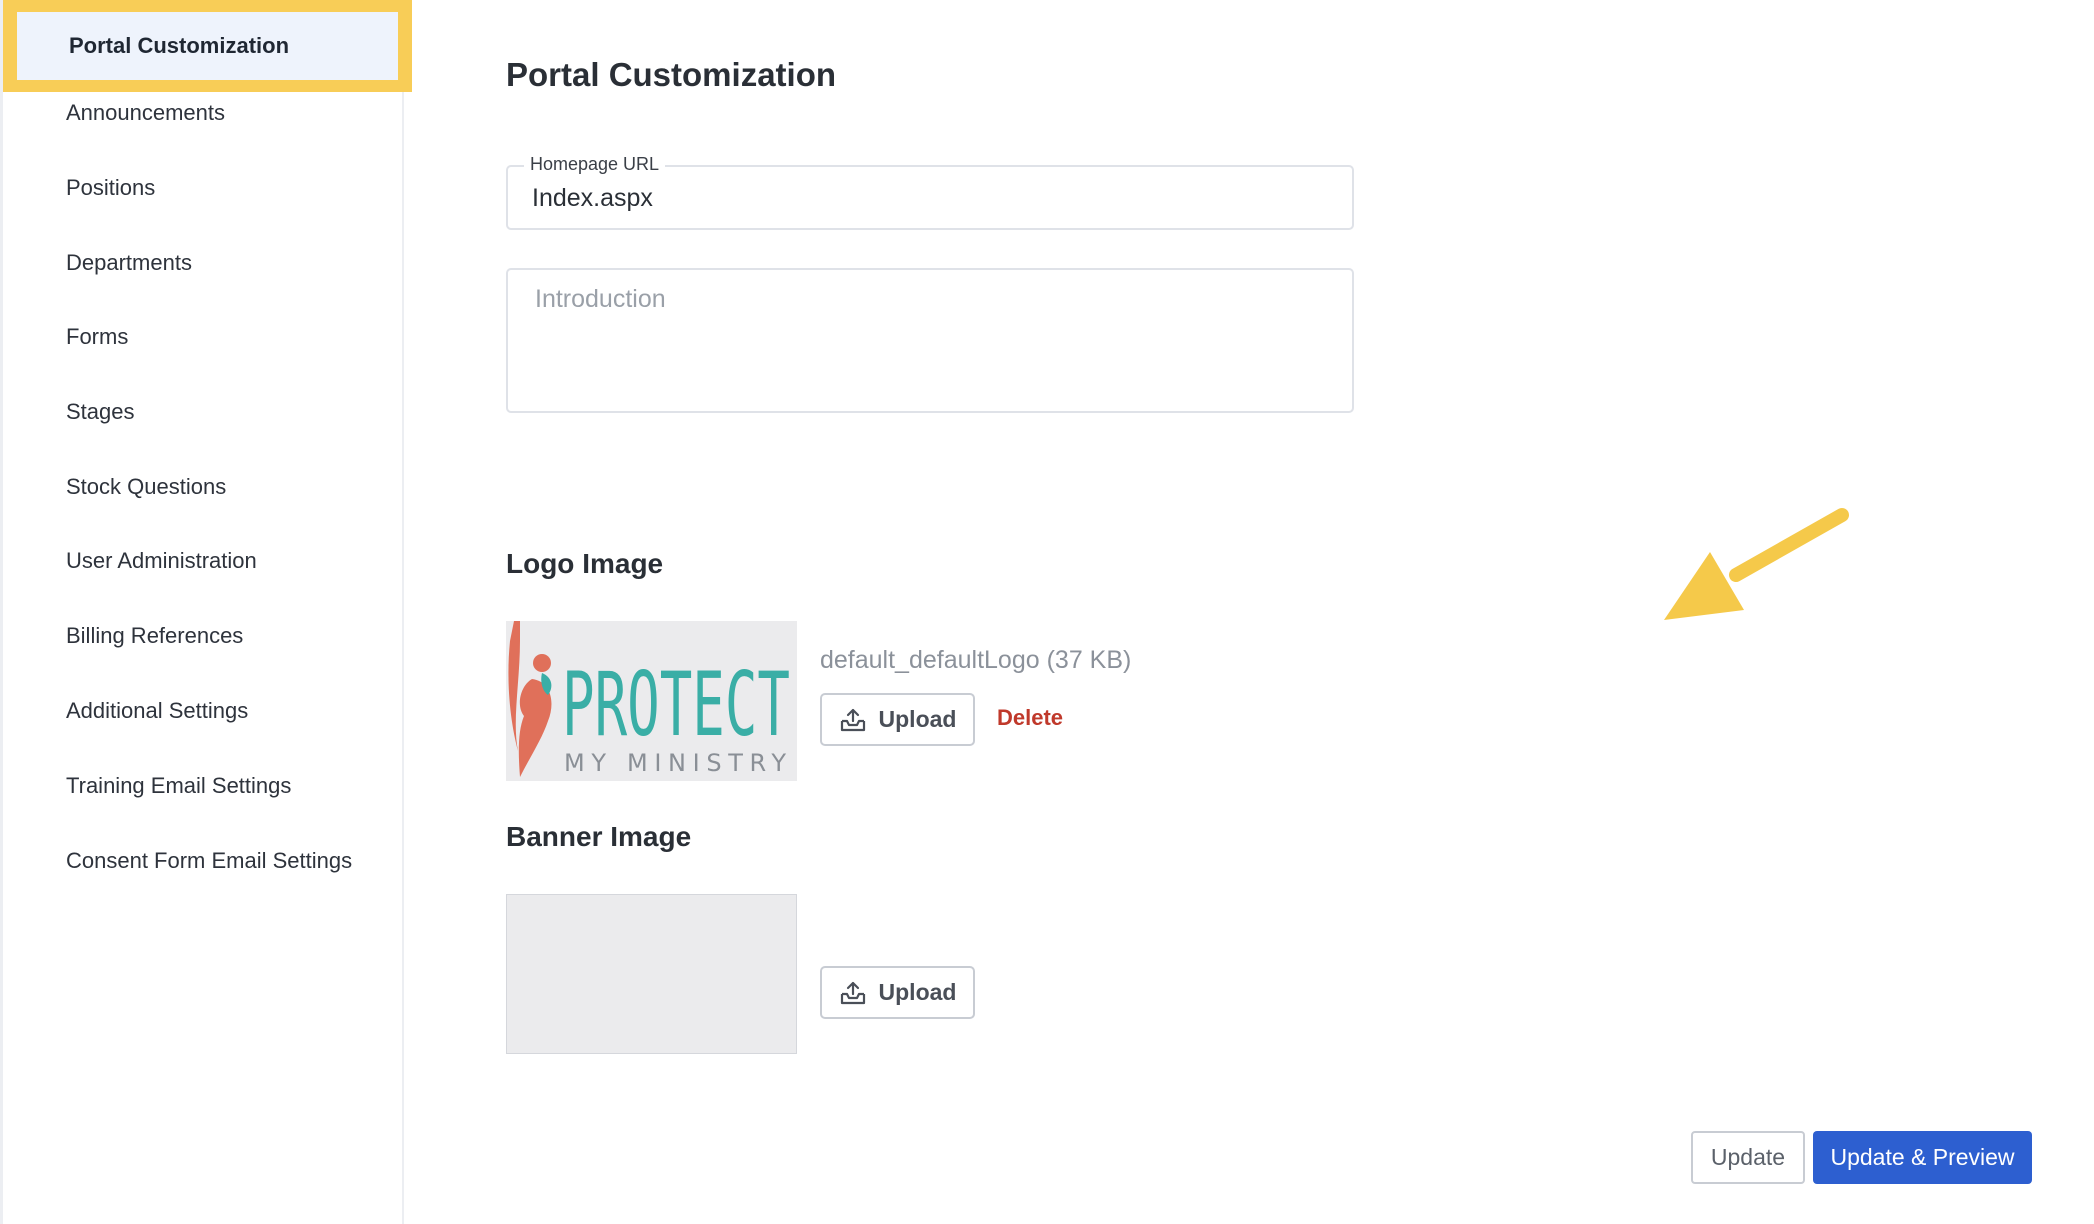  What do you see at coordinates (204, 262) in the screenshot?
I see `sidebar-item-departments: Departments` at bounding box center [204, 262].